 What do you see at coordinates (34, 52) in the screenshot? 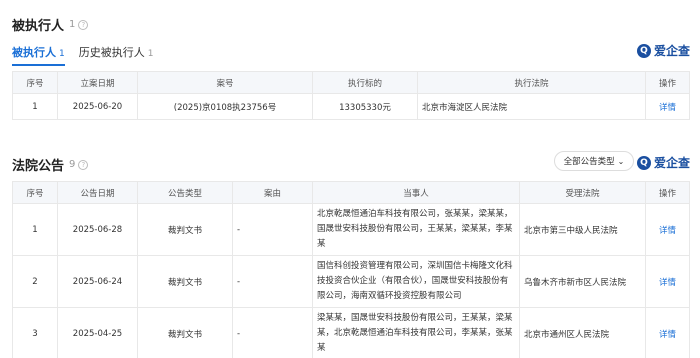
I see `tab-label: 被执行人` at bounding box center [34, 52].